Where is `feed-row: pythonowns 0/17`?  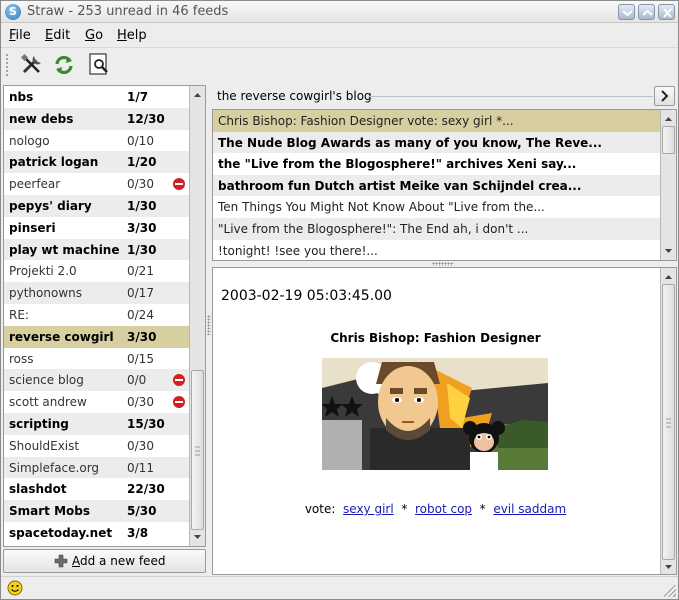
feed-row: pythonowns 0/17 is located at coordinates (97, 293).